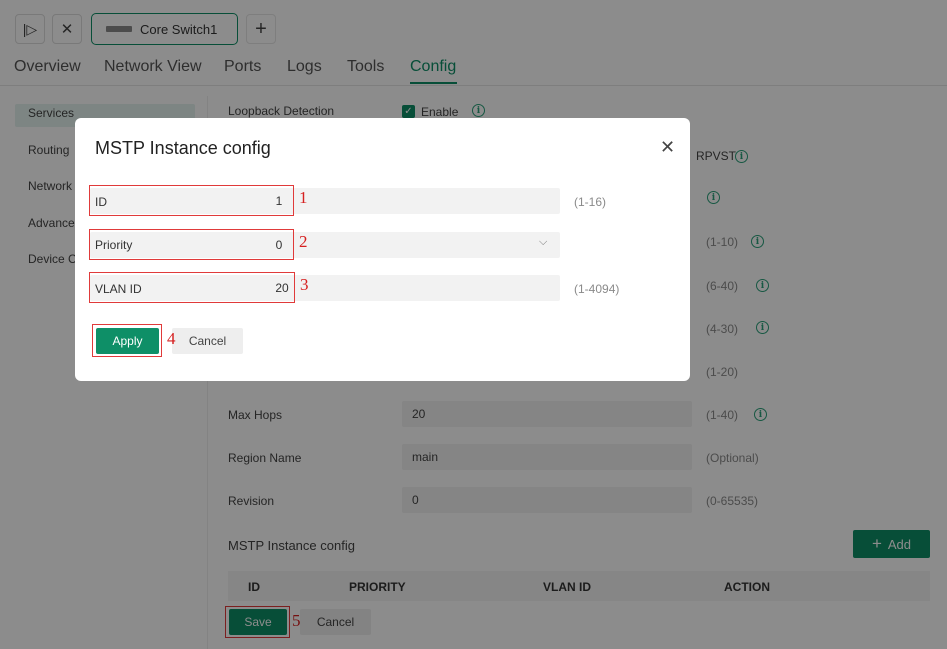 This screenshot has height=649, width=947. I want to click on annotation-number-1: 1, so click(303, 197).